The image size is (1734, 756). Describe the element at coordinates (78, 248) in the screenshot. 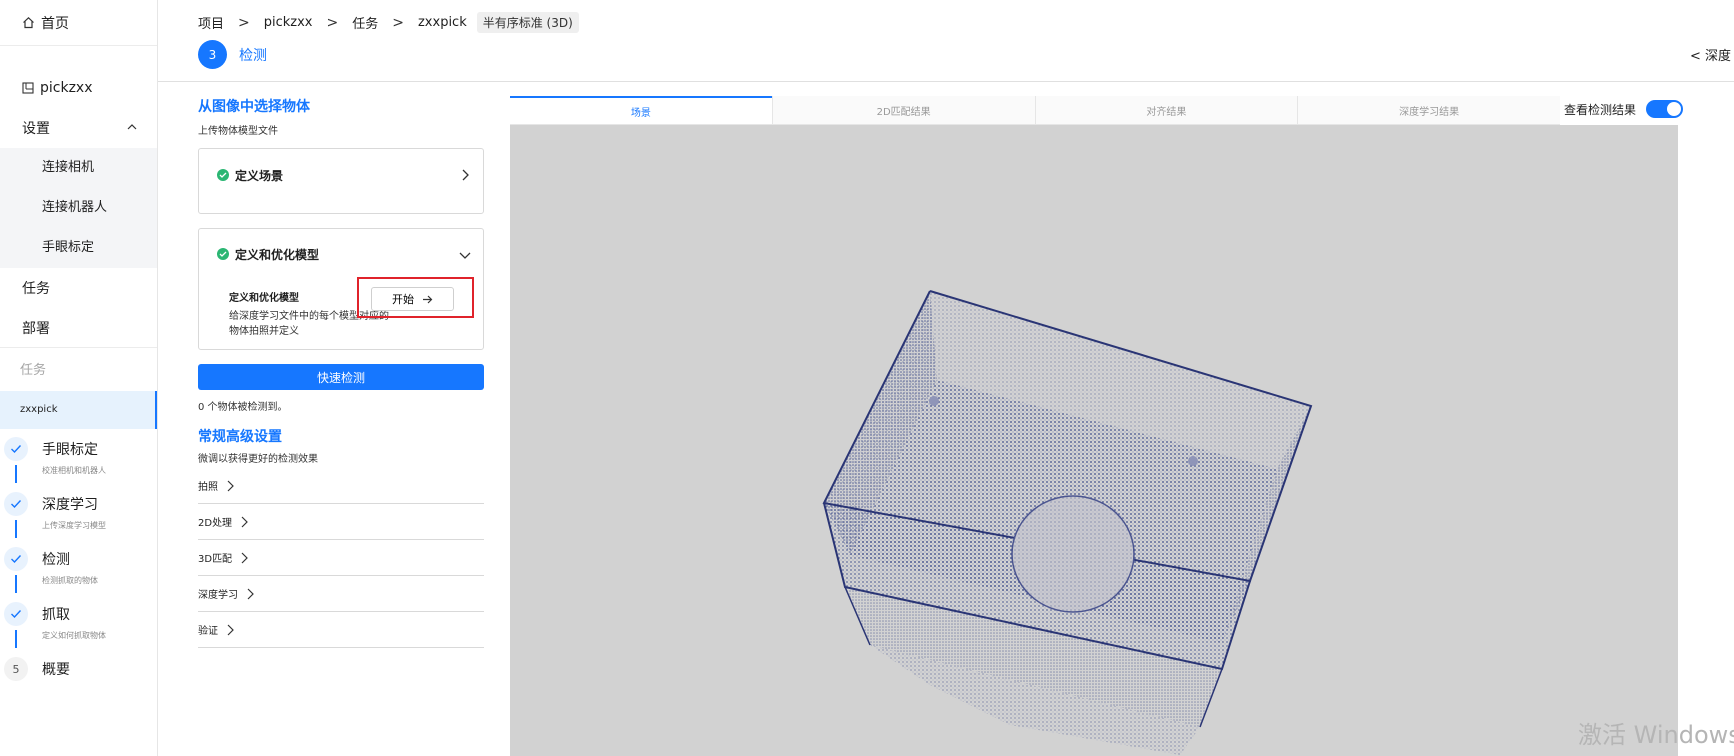

I see `sidebar-item-hand-eye: 手眼标定` at that location.